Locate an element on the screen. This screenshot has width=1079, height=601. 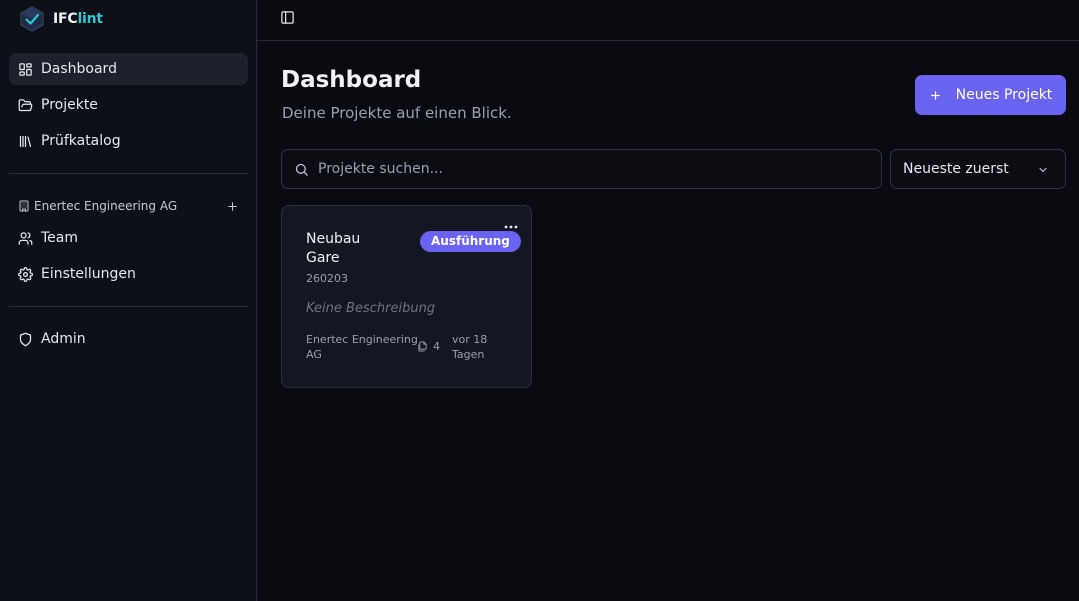
sidebar-item-dashboard: Dashboard is located at coordinates (128, 69).